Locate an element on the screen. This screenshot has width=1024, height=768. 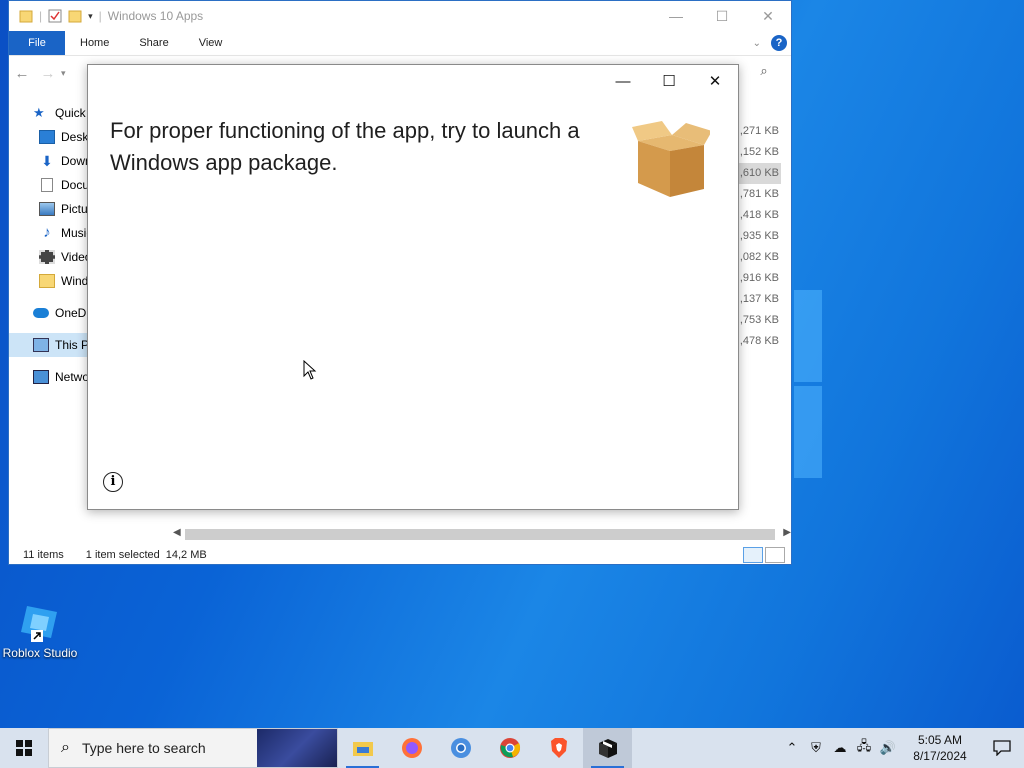
taskbar-firefox is located at coordinates (411, 748).